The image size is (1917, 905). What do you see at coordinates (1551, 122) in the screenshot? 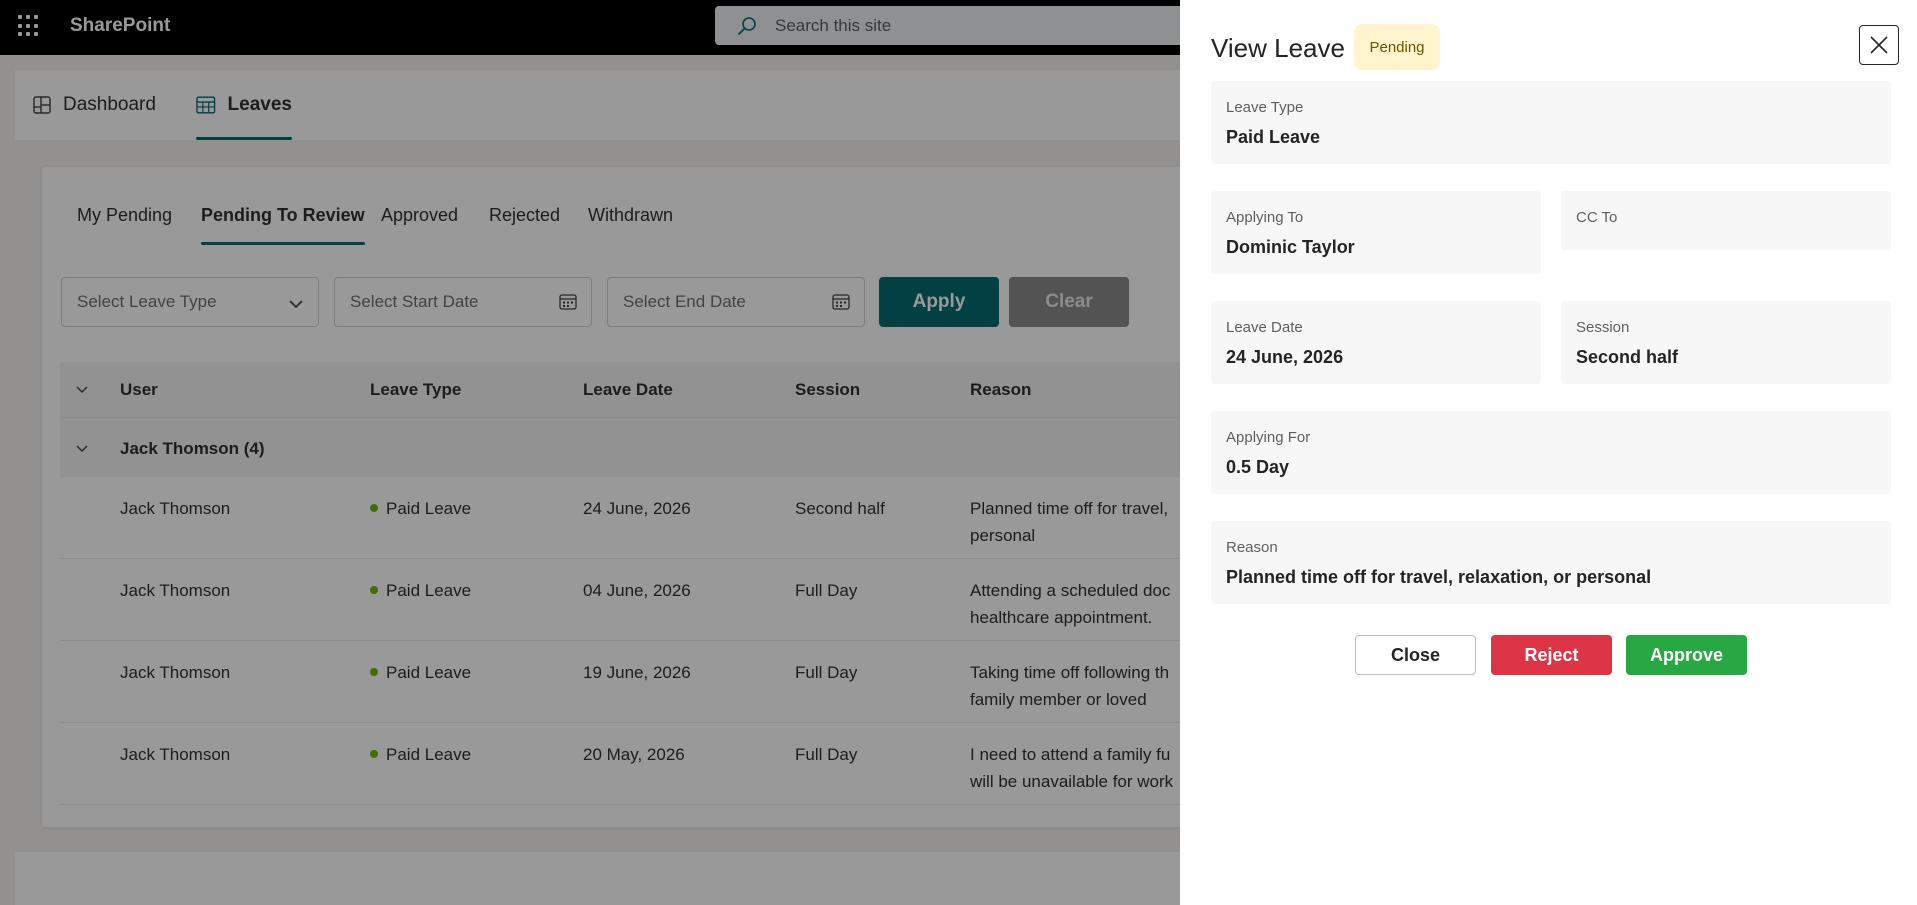
I see `leave-type-field: Leave Type Paid Leave` at bounding box center [1551, 122].